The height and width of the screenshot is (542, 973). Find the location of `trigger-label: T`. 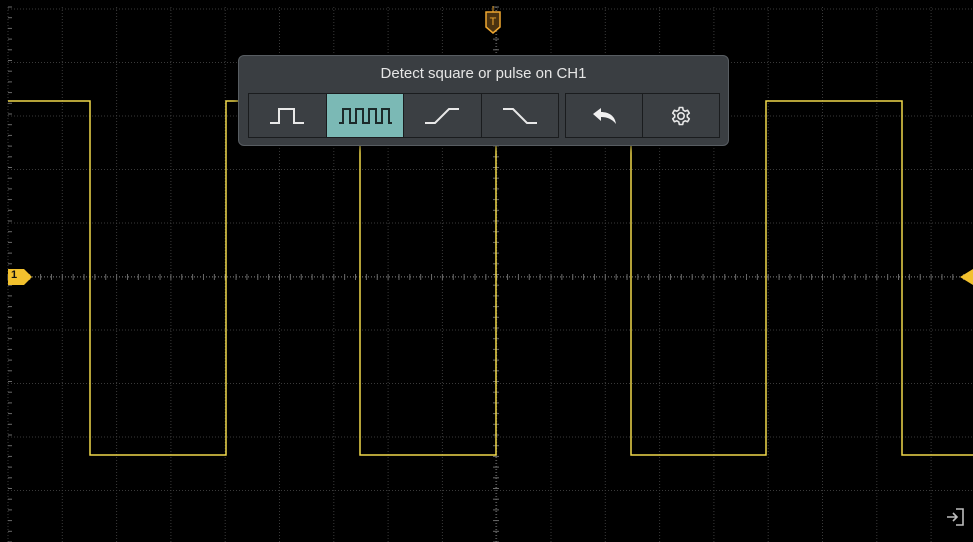

trigger-label: T is located at coordinates (493, 22).